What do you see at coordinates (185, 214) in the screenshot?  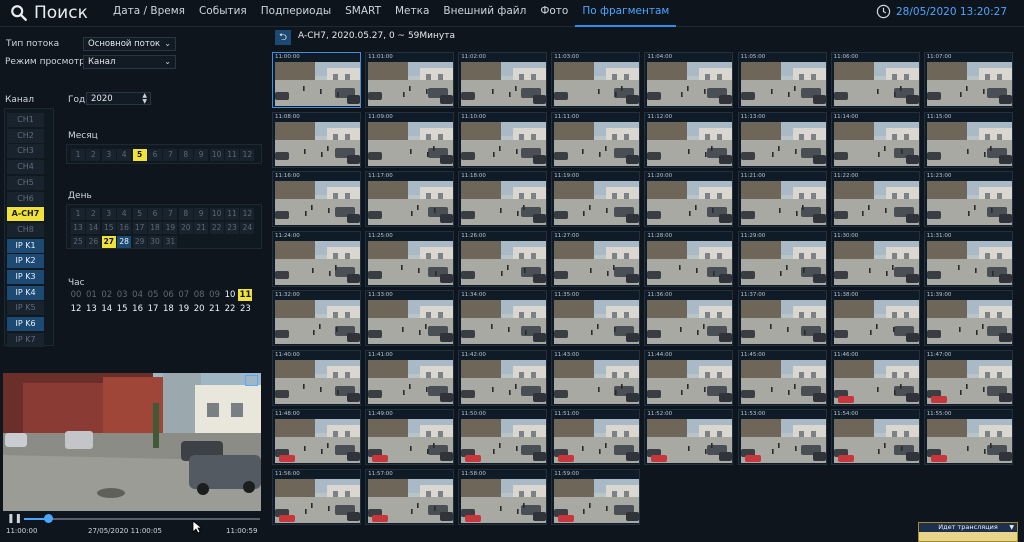 I see `day-cell: 8` at bounding box center [185, 214].